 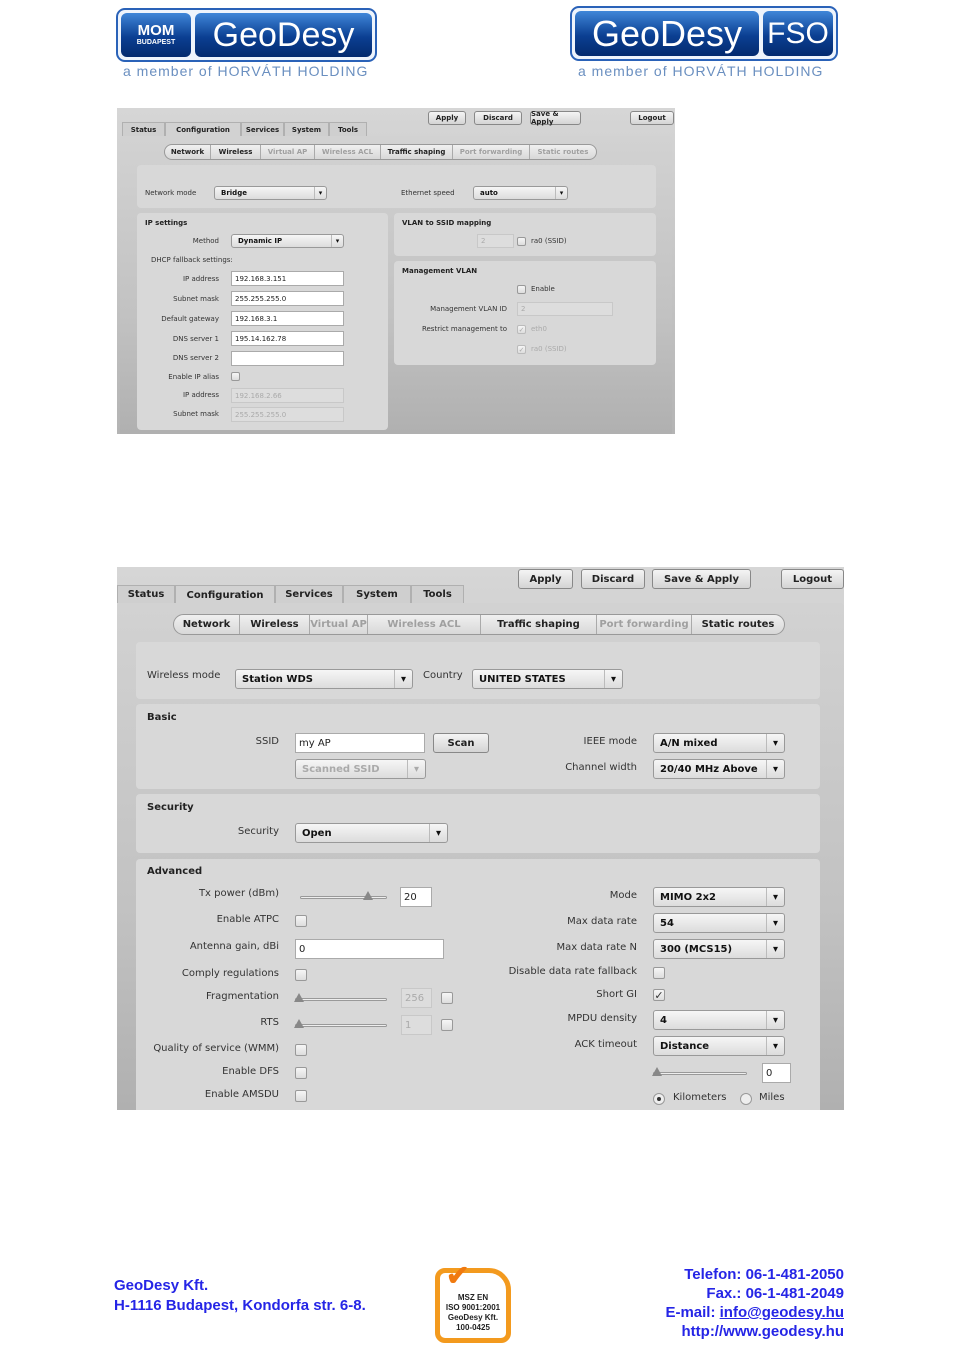 What do you see at coordinates (782, 1312) in the screenshot?
I see `email-link: info@geodesy.hu` at bounding box center [782, 1312].